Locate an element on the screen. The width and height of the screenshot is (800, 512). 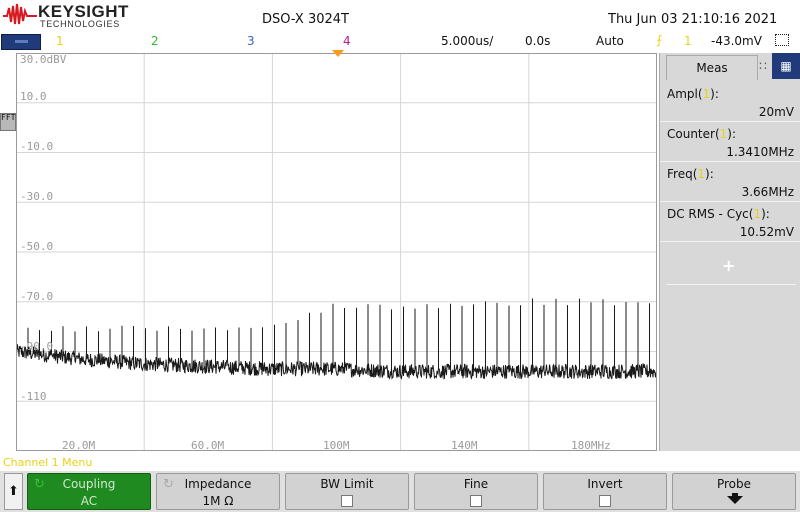
softkey-label: Probe is located at coordinates (734, 484).